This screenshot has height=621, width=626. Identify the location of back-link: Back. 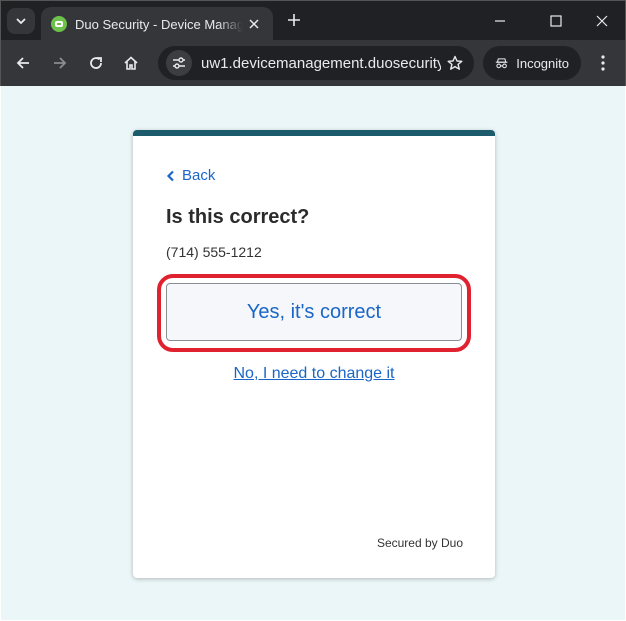
(190, 175).